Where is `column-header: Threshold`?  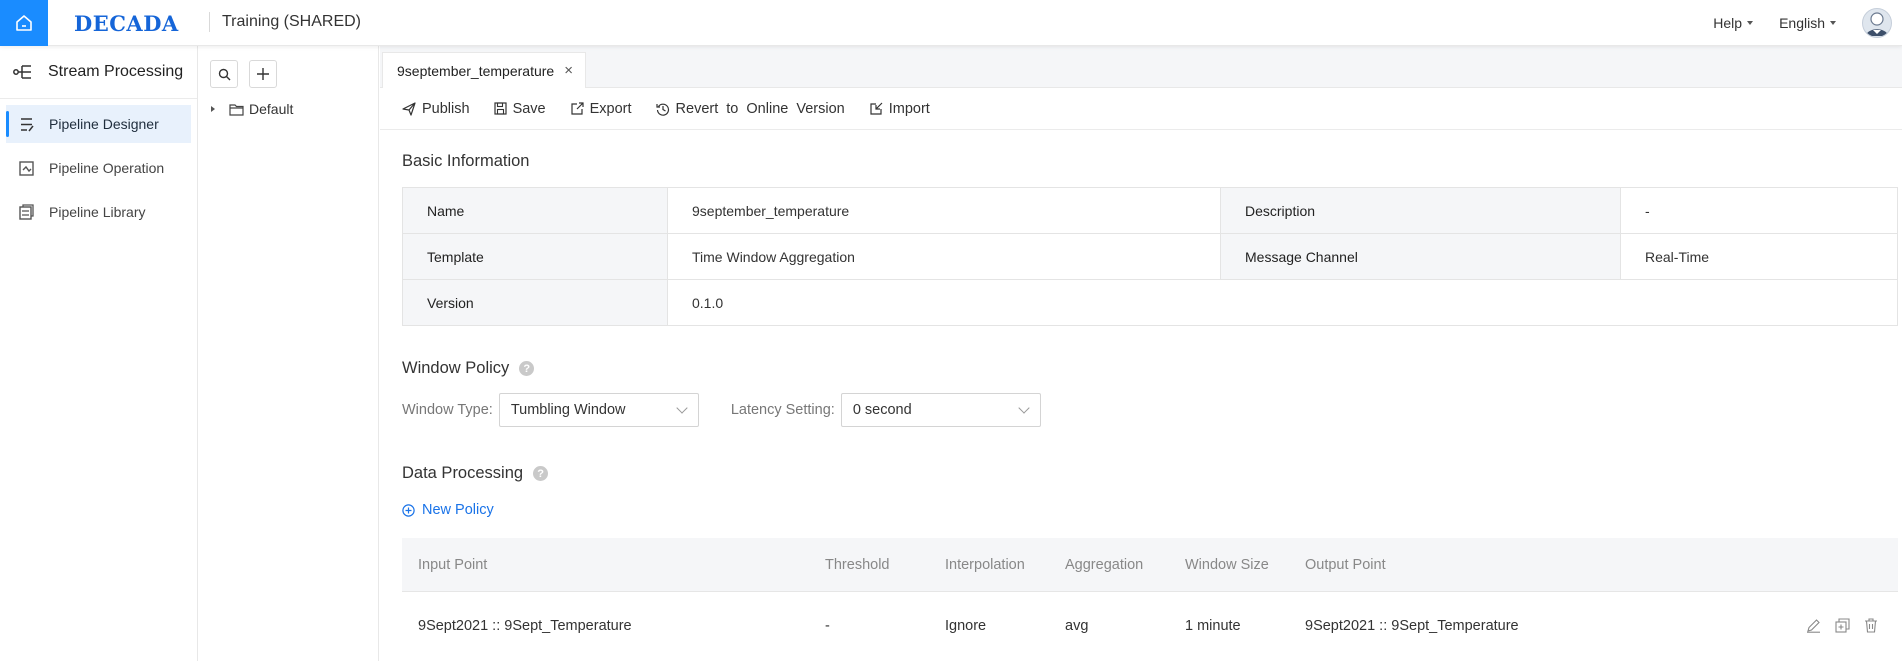 column-header: Threshold is located at coordinates (857, 564).